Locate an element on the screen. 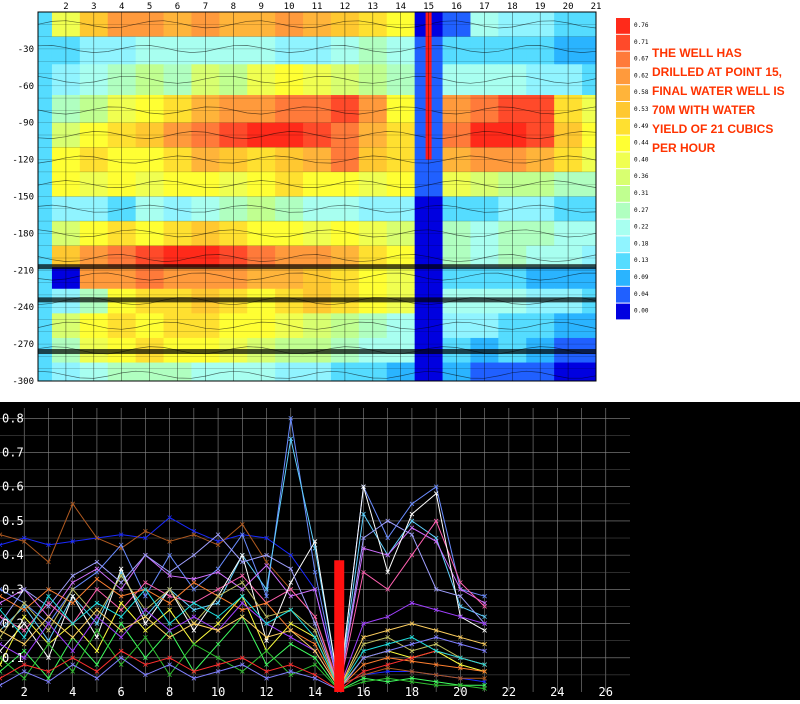 The width and height of the screenshot is (800, 704). y-tick-label: 0.8 is located at coordinates (13, 418).